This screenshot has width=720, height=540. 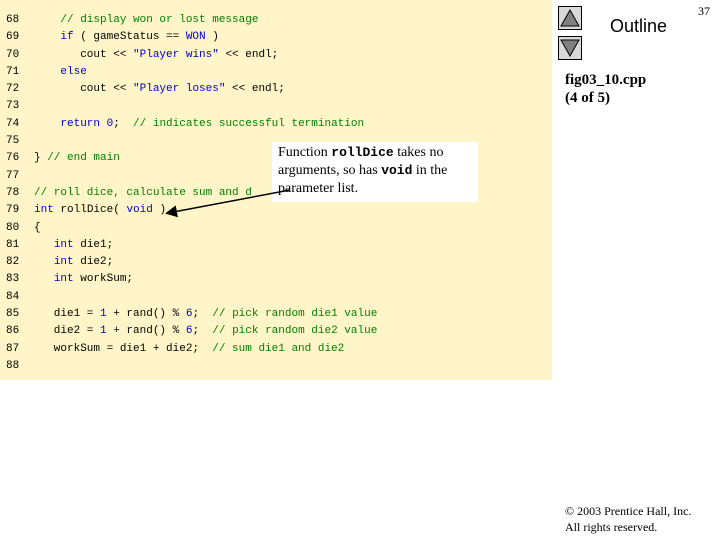 What do you see at coordinates (176, 54) in the screenshot?
I see `code-token: "Player wins"` at bounding box center [176, 54].